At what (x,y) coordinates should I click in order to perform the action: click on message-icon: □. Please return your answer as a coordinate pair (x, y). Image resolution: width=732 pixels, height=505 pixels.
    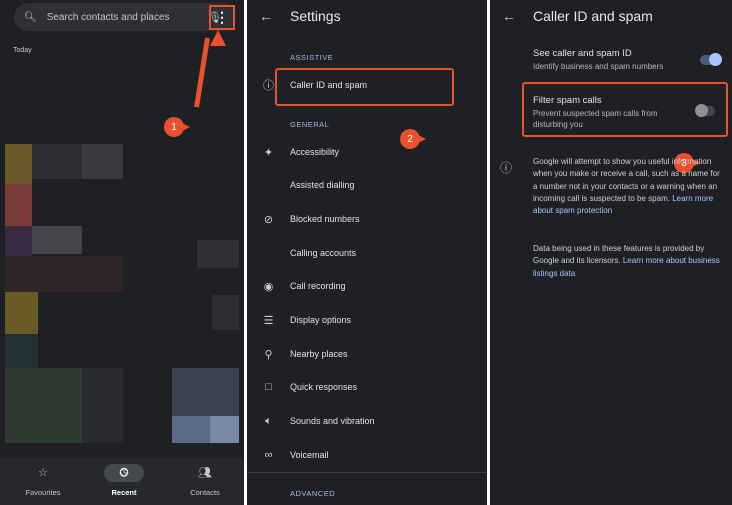
    Looking at the image, I should click on (268, 387).